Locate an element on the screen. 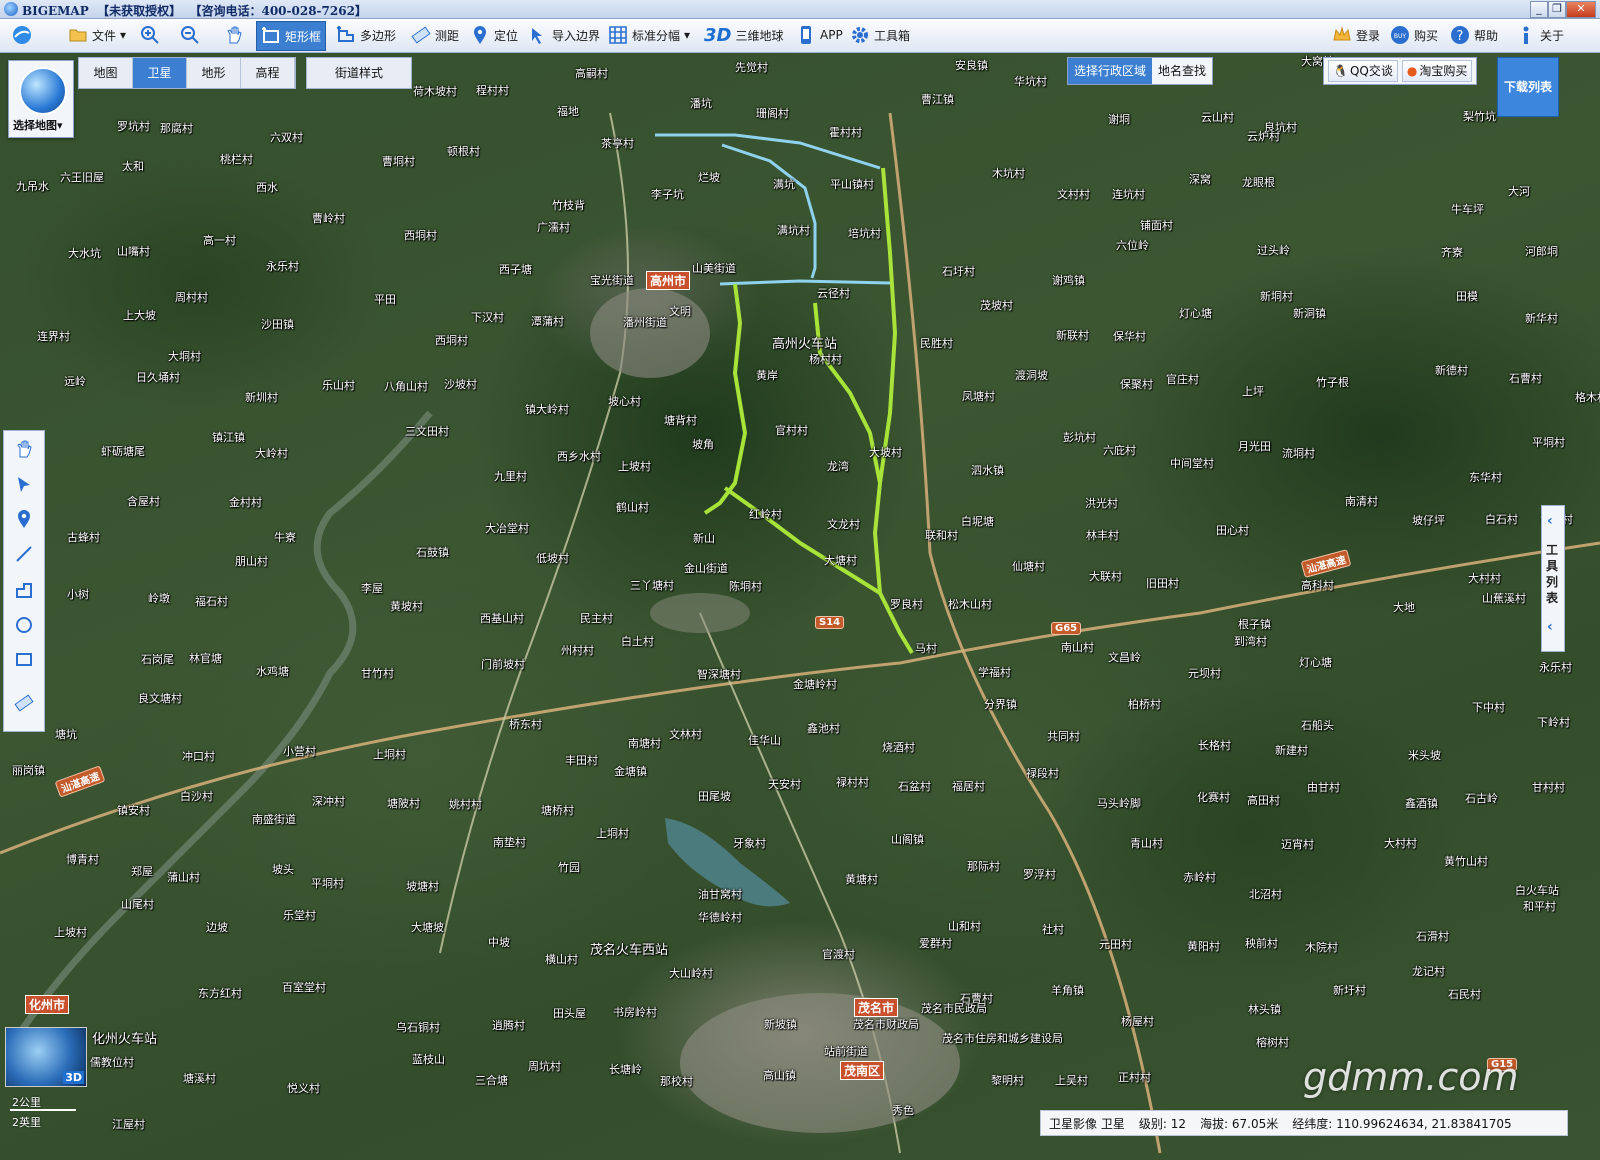 The image size is (1600, 1160). tab-elevation: 高程 is located at coordinates (268, 73).